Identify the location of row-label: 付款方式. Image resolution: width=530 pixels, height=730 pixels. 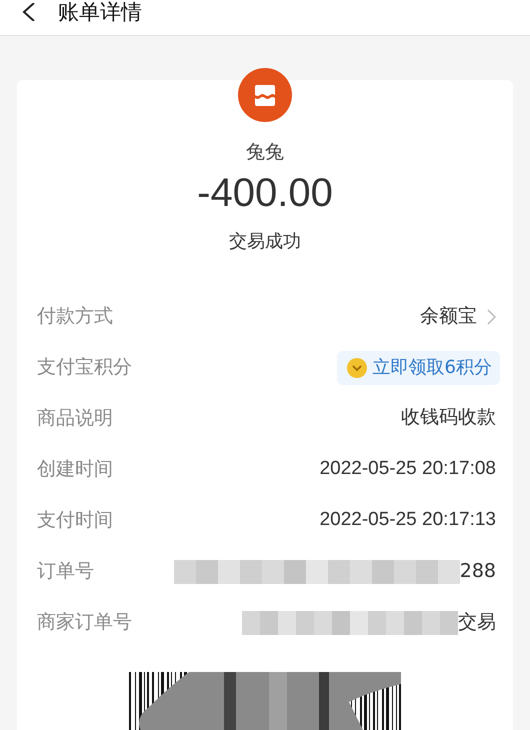
(75, 317).